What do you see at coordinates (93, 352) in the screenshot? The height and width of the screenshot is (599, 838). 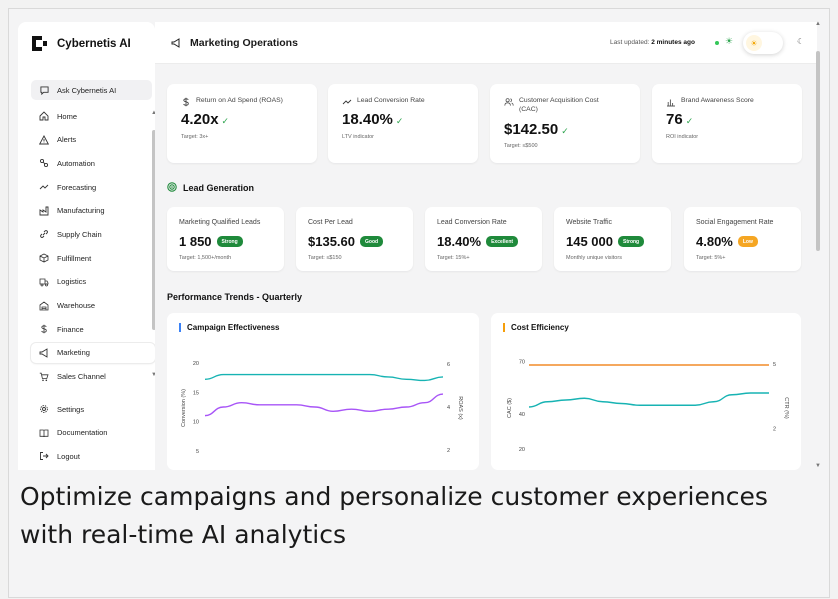 I see `sidebar-item-marketing: Marketing` at bounding box center [93, 352].